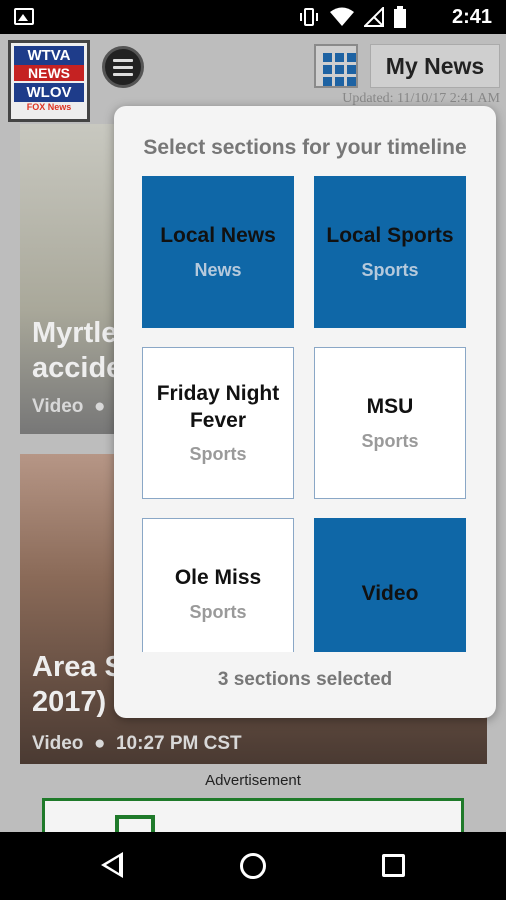 The height and width of the screenshot is (900, 506). I want to click on home-icon, so click(253, 866).